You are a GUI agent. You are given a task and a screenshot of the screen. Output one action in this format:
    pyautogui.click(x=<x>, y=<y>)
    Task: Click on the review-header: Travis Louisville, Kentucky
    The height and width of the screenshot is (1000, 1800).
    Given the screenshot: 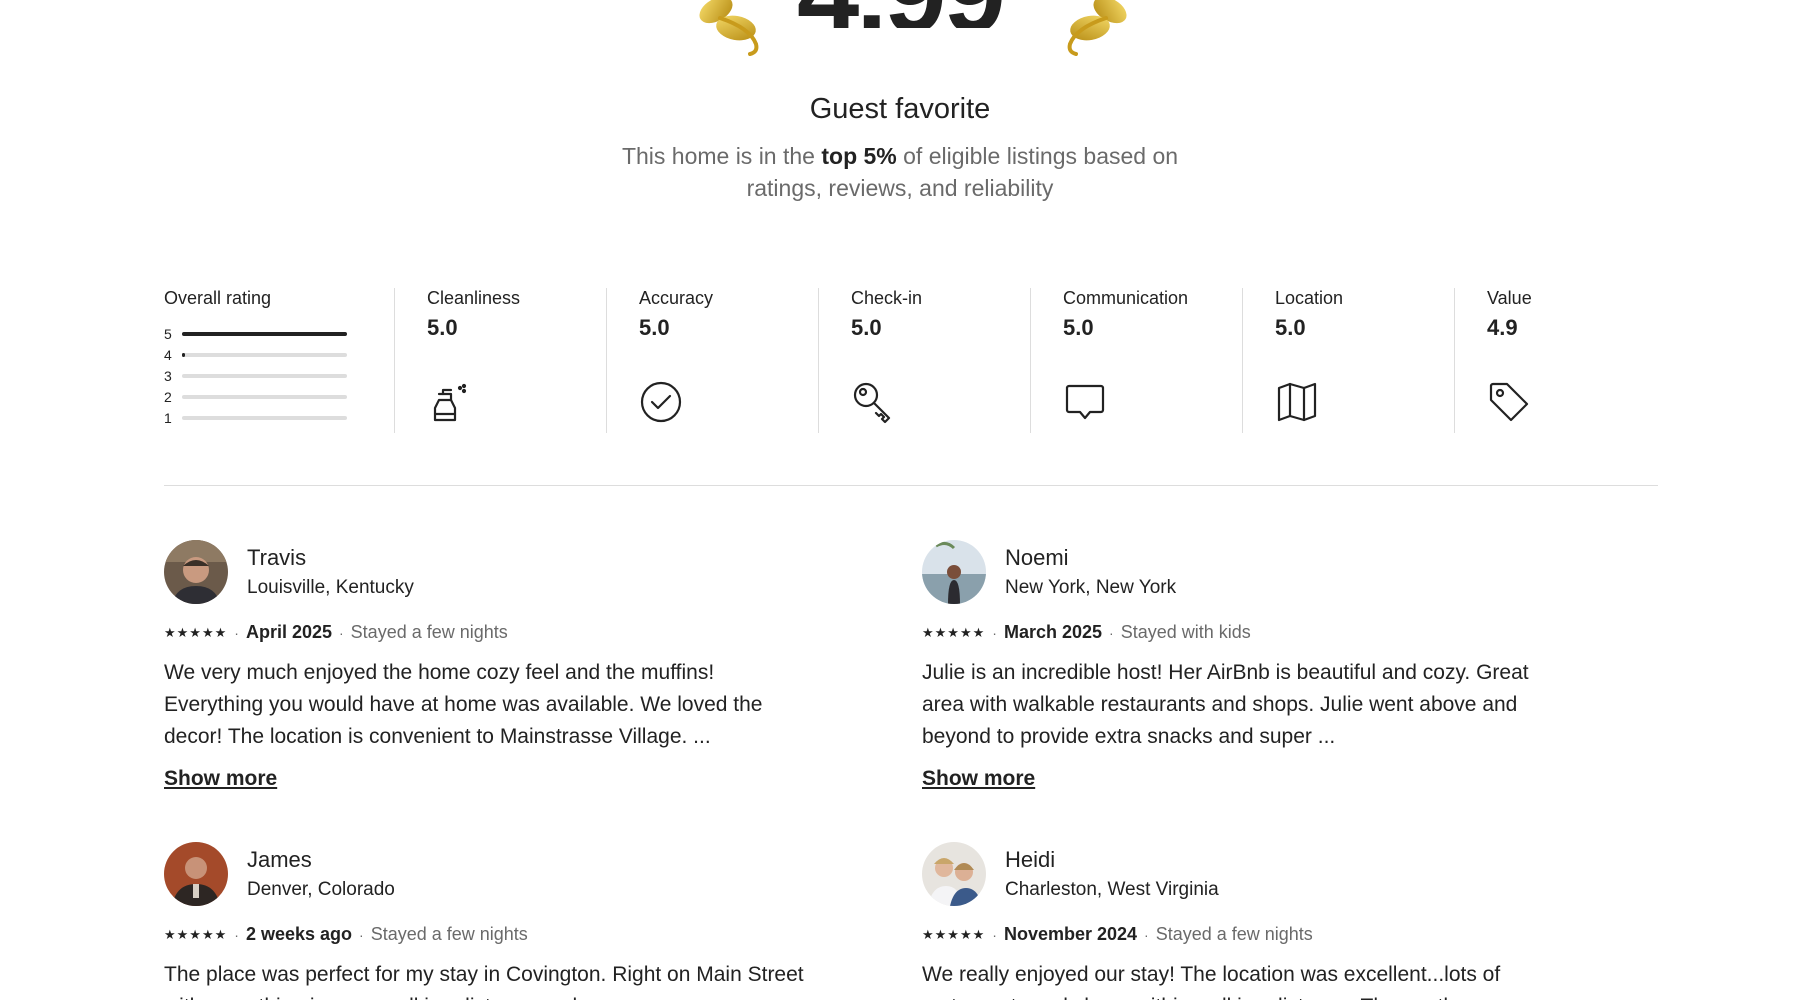 What is the action you would take?
    pyautogui.click(x=484, y=572)
    